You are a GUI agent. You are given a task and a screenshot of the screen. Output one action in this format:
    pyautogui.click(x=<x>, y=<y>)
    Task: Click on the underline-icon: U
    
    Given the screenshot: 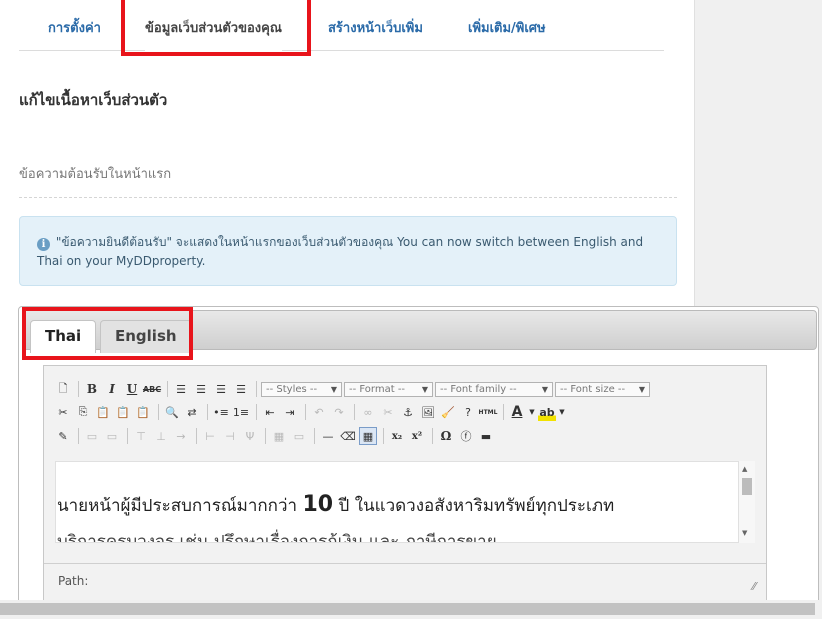 What is the action you would take?
    pyautogui.click(x=132, y=389)
    